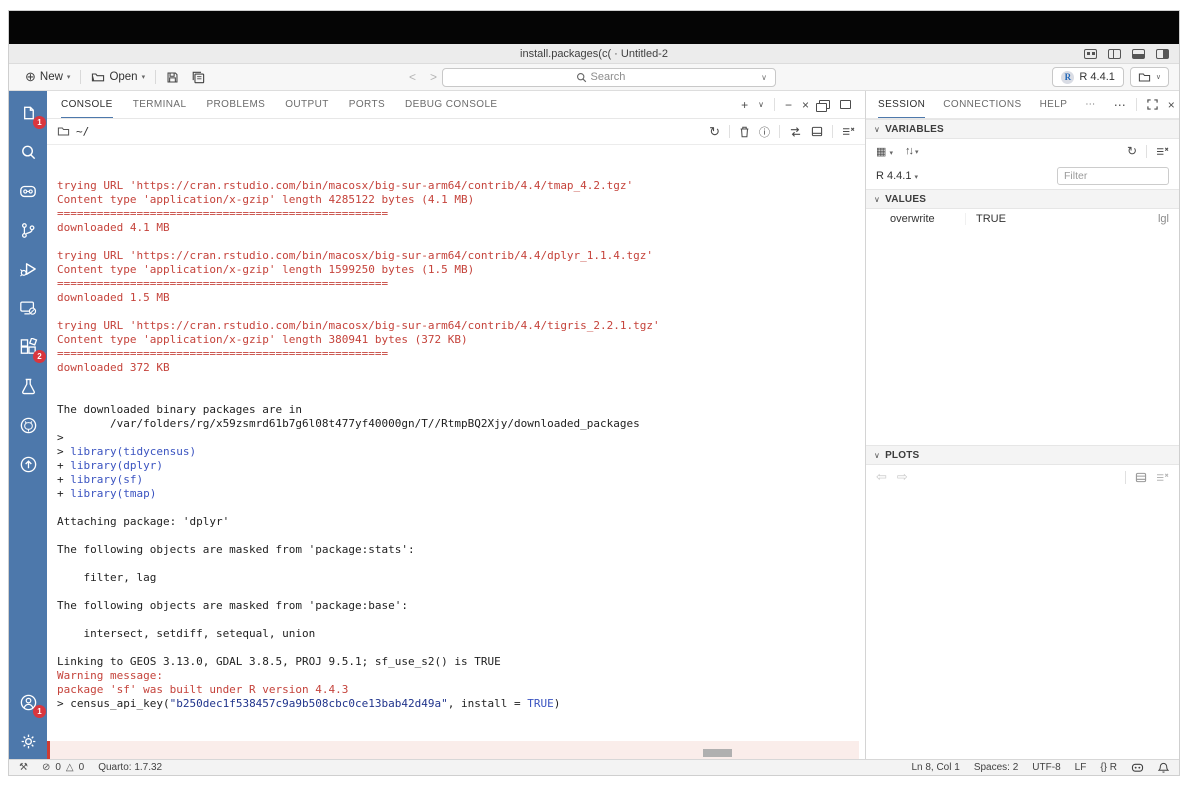 The width and height of the screenshot is (1200, 790). Describe the element at coordinates (28, 191) in the screenshot. I see `sidebar-item-assistant` at that location.